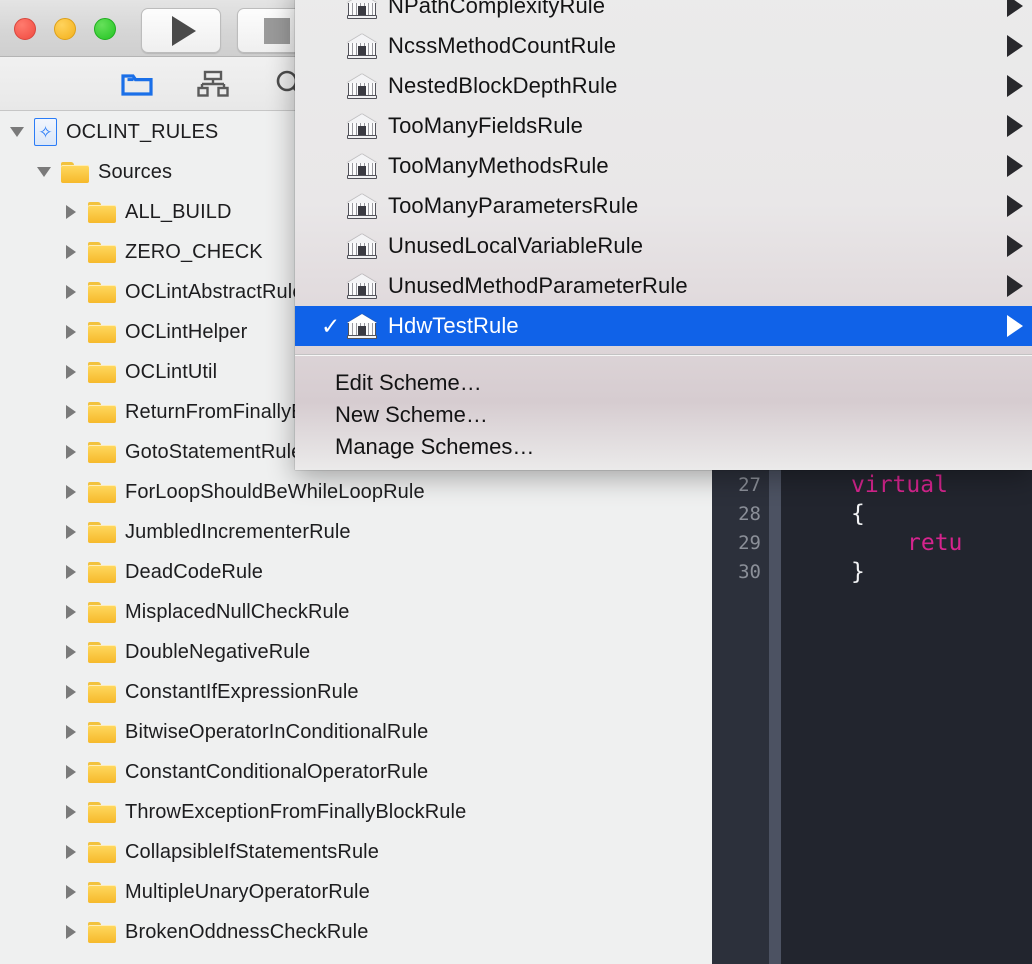 The height and width of the screenshot is (964, 1032). Describe the element at coordinates (25, 29) in the screenshot. I see `close-button` at that location.